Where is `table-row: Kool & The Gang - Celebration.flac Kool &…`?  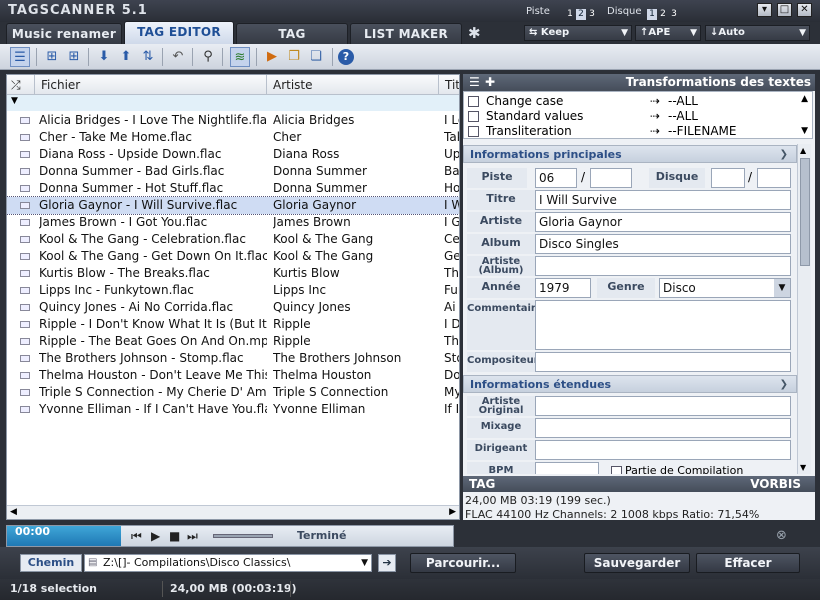
table-row: Kool & The Gang - Celebration.flac Kool &… is located at coordinates (233, 239).